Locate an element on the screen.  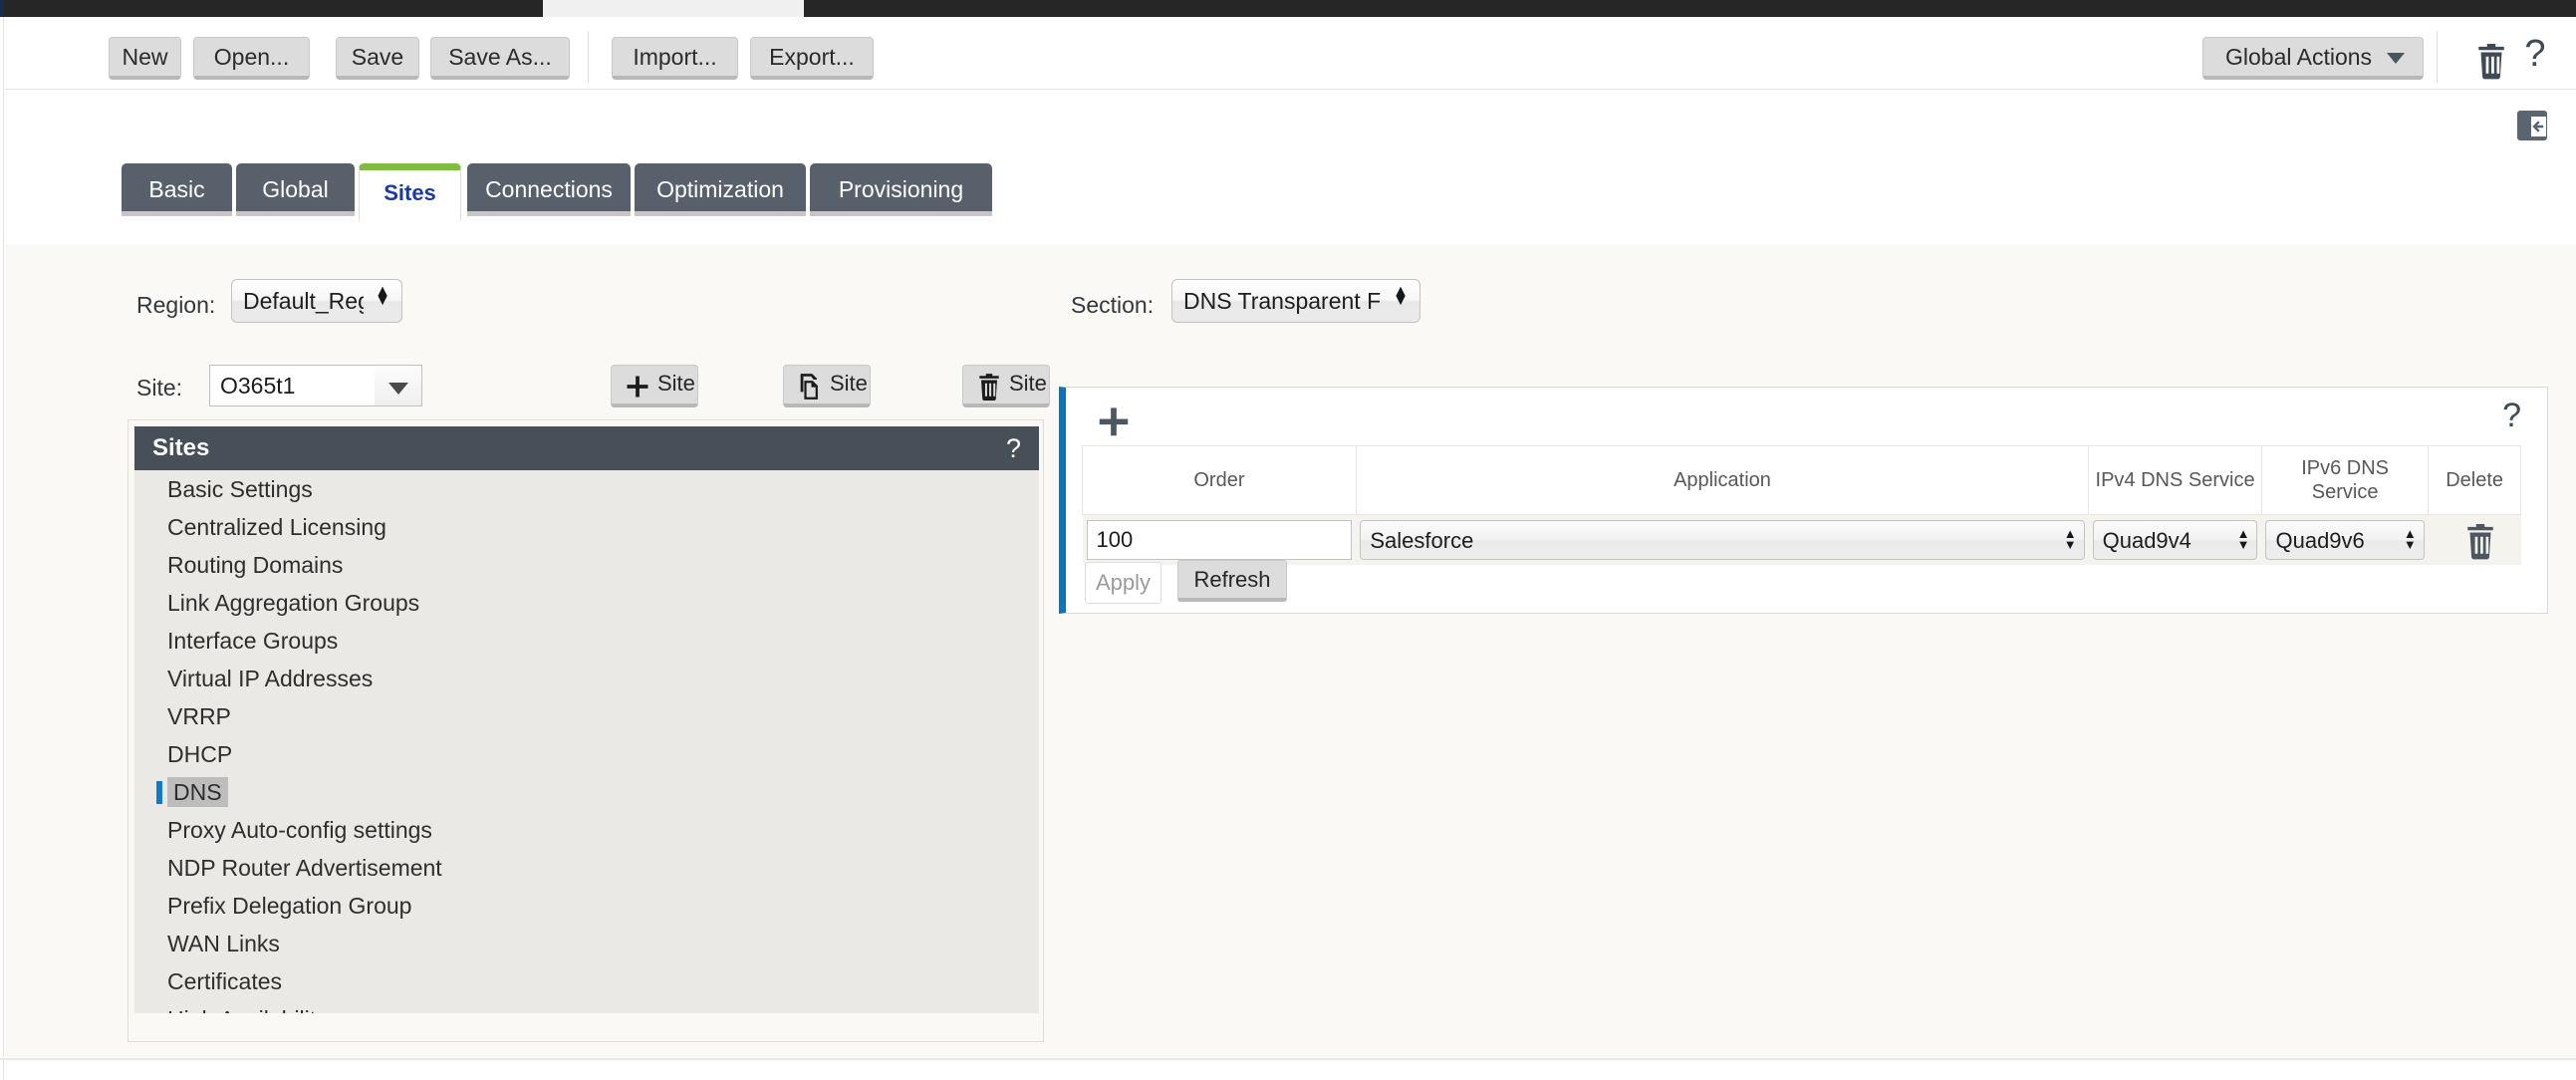
sidebar-item-label: Interface Groups is located at coordinates (253, 641).